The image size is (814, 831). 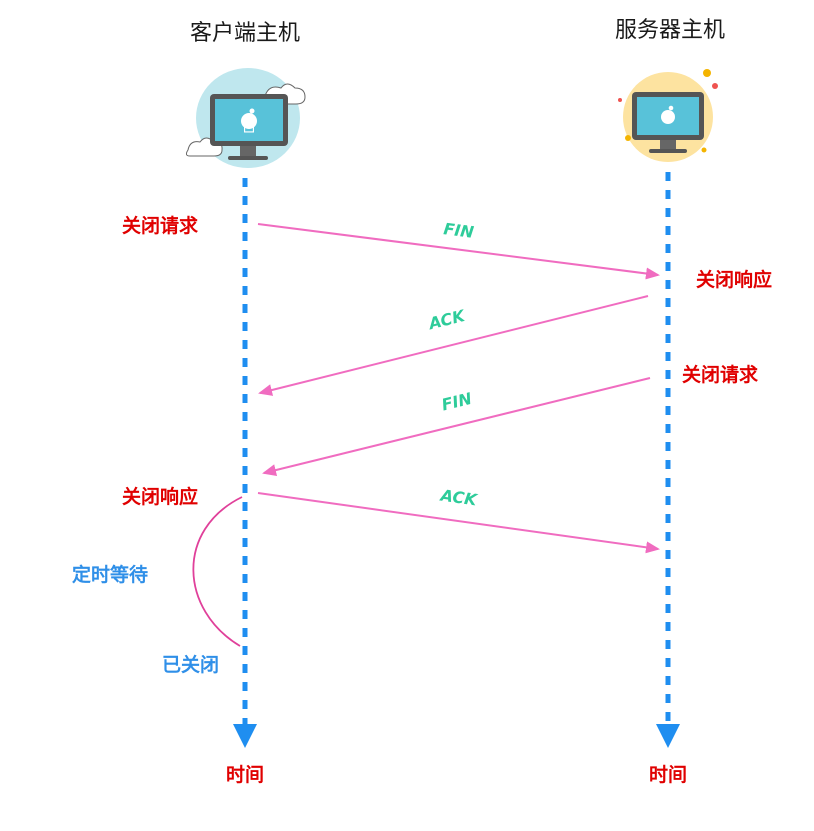 I want to click on timed-wait-label: 定时等待, so click(x=110, y=574).